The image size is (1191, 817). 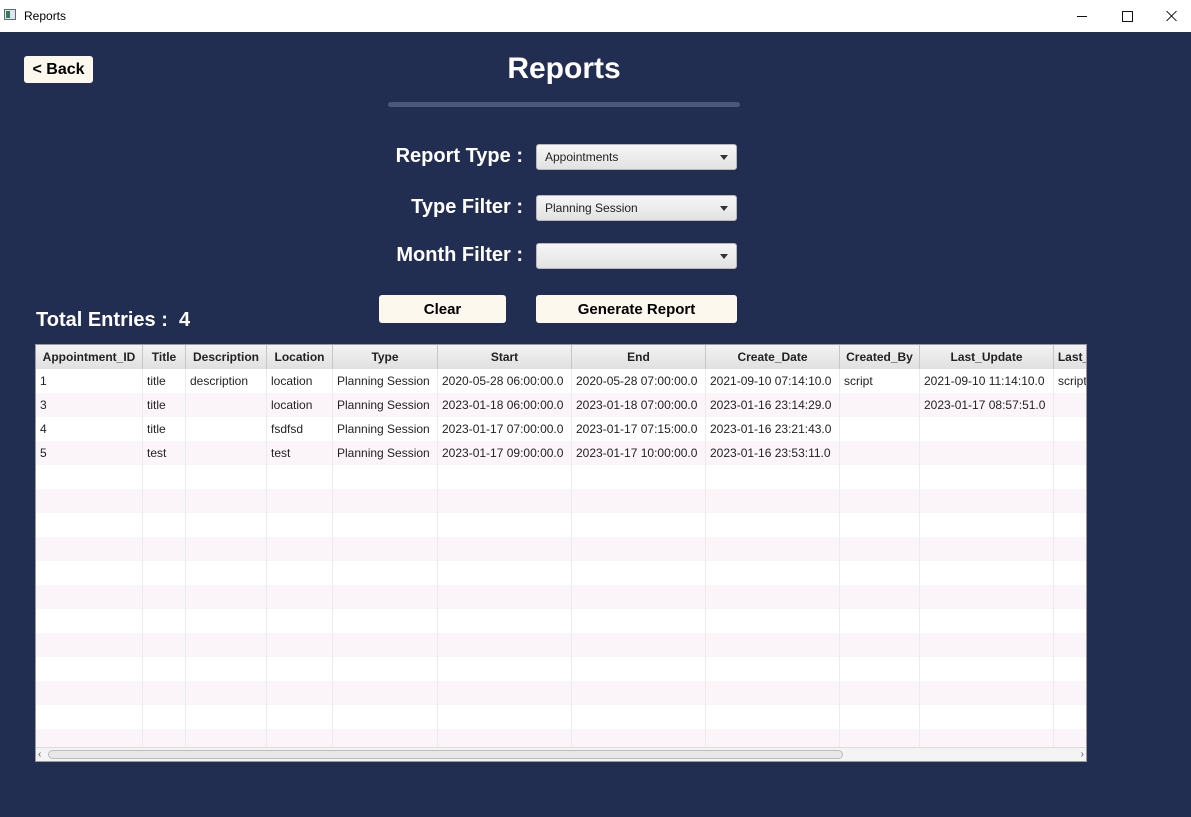 I want to click on table-cell: 2023-01-16 23:21:43.0, so click(x=773, y=429).